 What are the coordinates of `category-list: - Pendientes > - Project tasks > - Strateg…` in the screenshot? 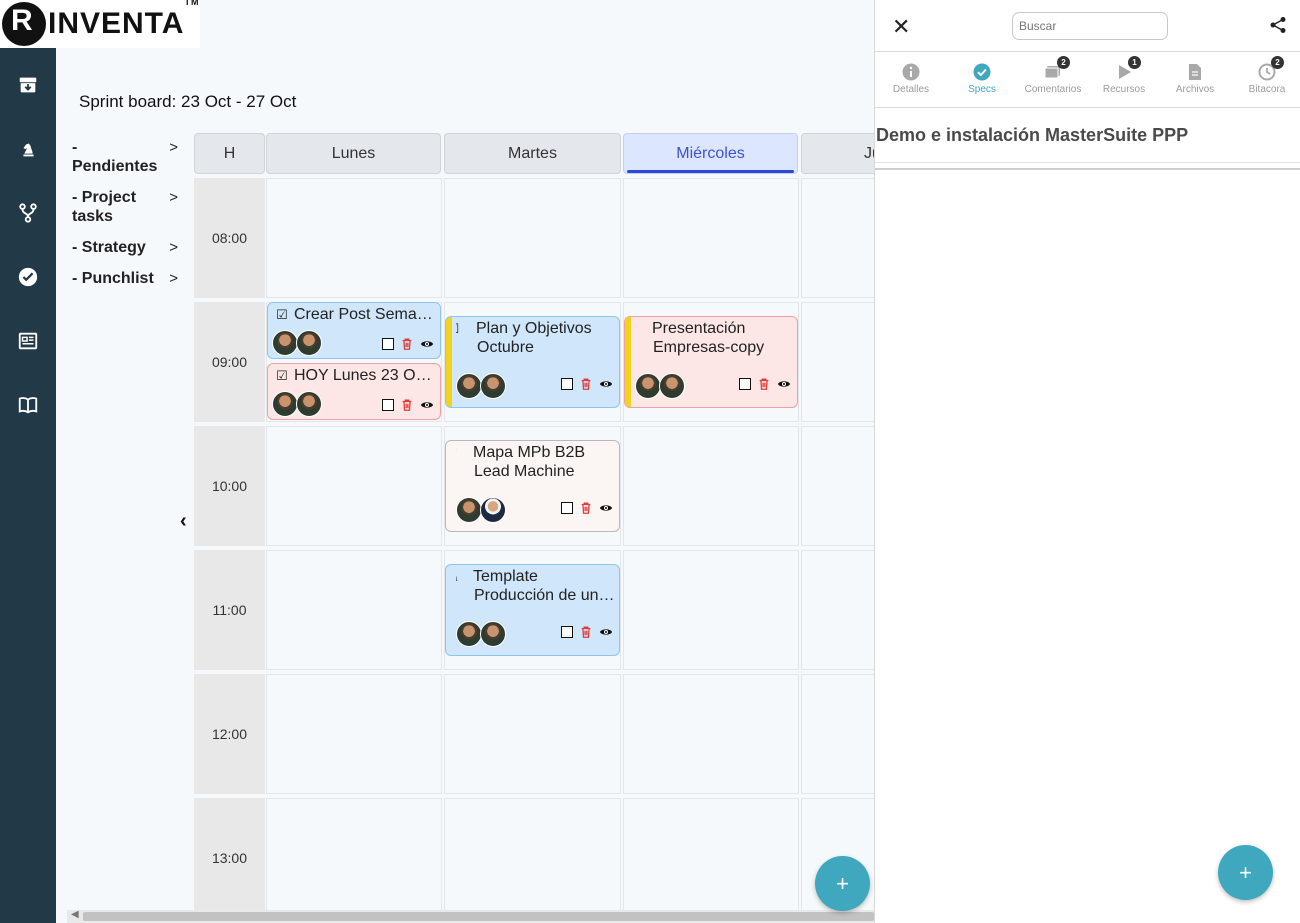 It's located at (127, 219).